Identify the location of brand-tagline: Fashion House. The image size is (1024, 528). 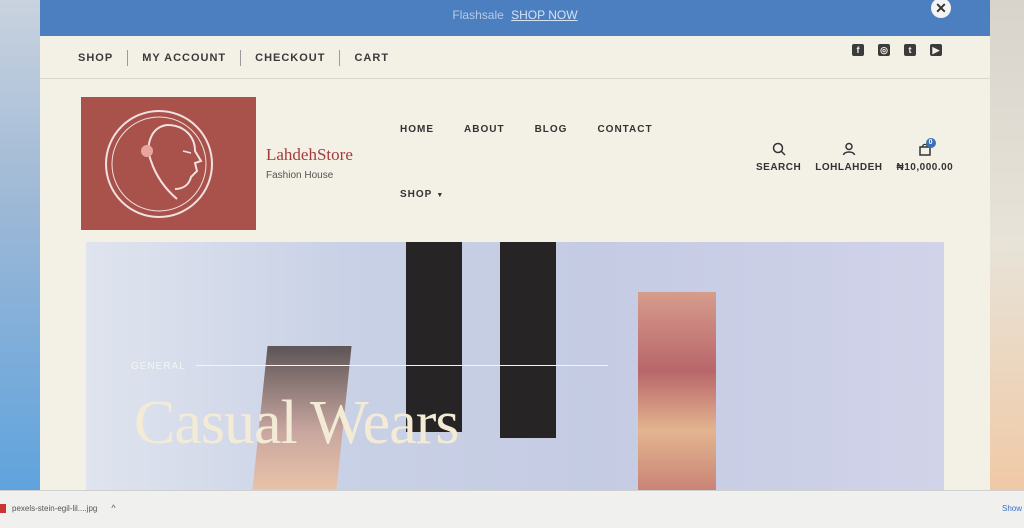
(300, 175).